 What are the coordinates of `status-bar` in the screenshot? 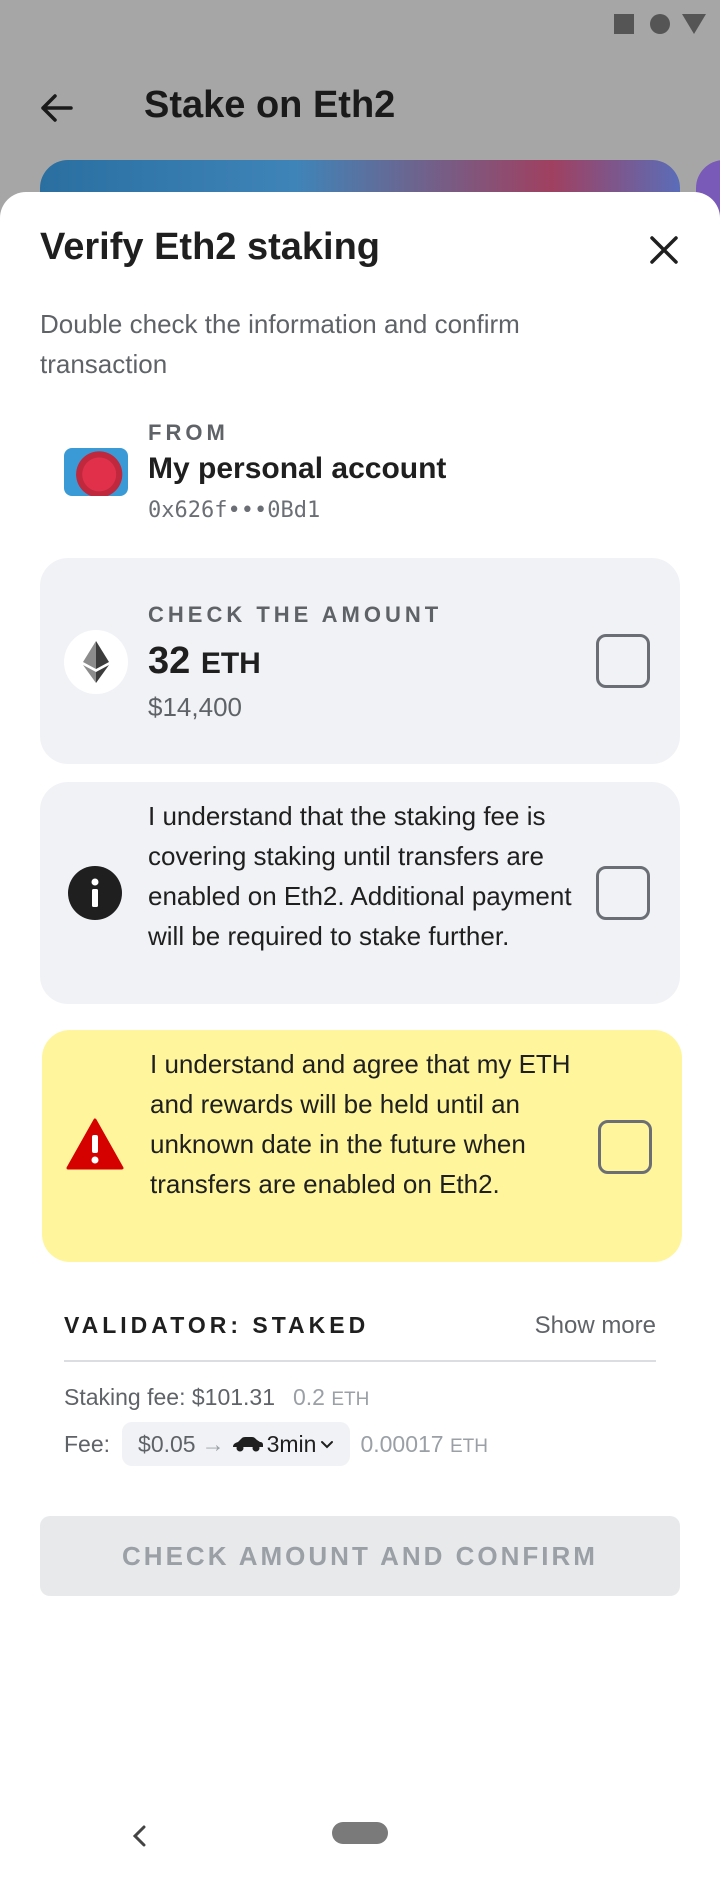 It's located at (360, 24).